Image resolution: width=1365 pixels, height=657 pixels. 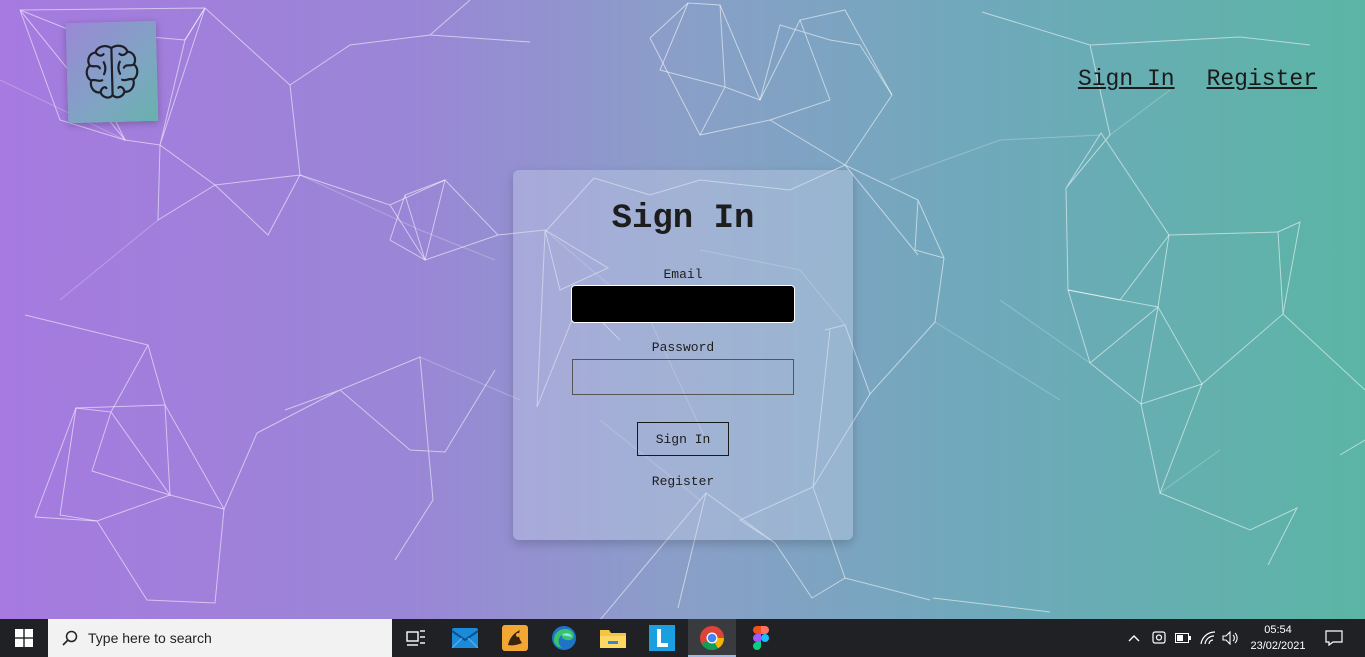 I want to click on edge-icon, so click(x=564, y=638).